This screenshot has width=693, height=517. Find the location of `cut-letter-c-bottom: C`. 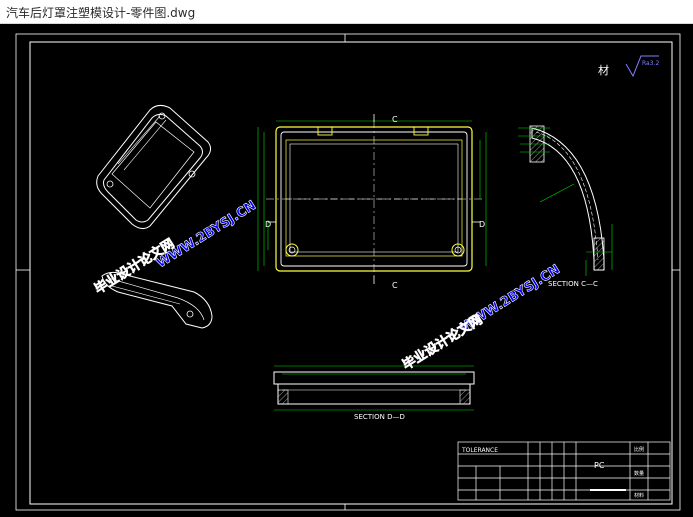

cut-letter-c-bottom: C is located at coordinates (395, 285).